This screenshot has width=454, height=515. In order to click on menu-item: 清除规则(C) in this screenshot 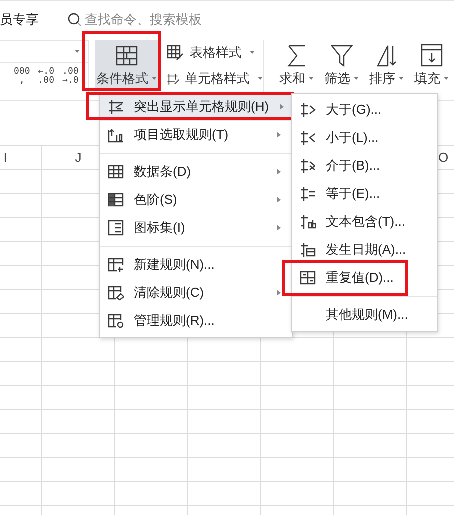, I will do `click(191, 293)`.